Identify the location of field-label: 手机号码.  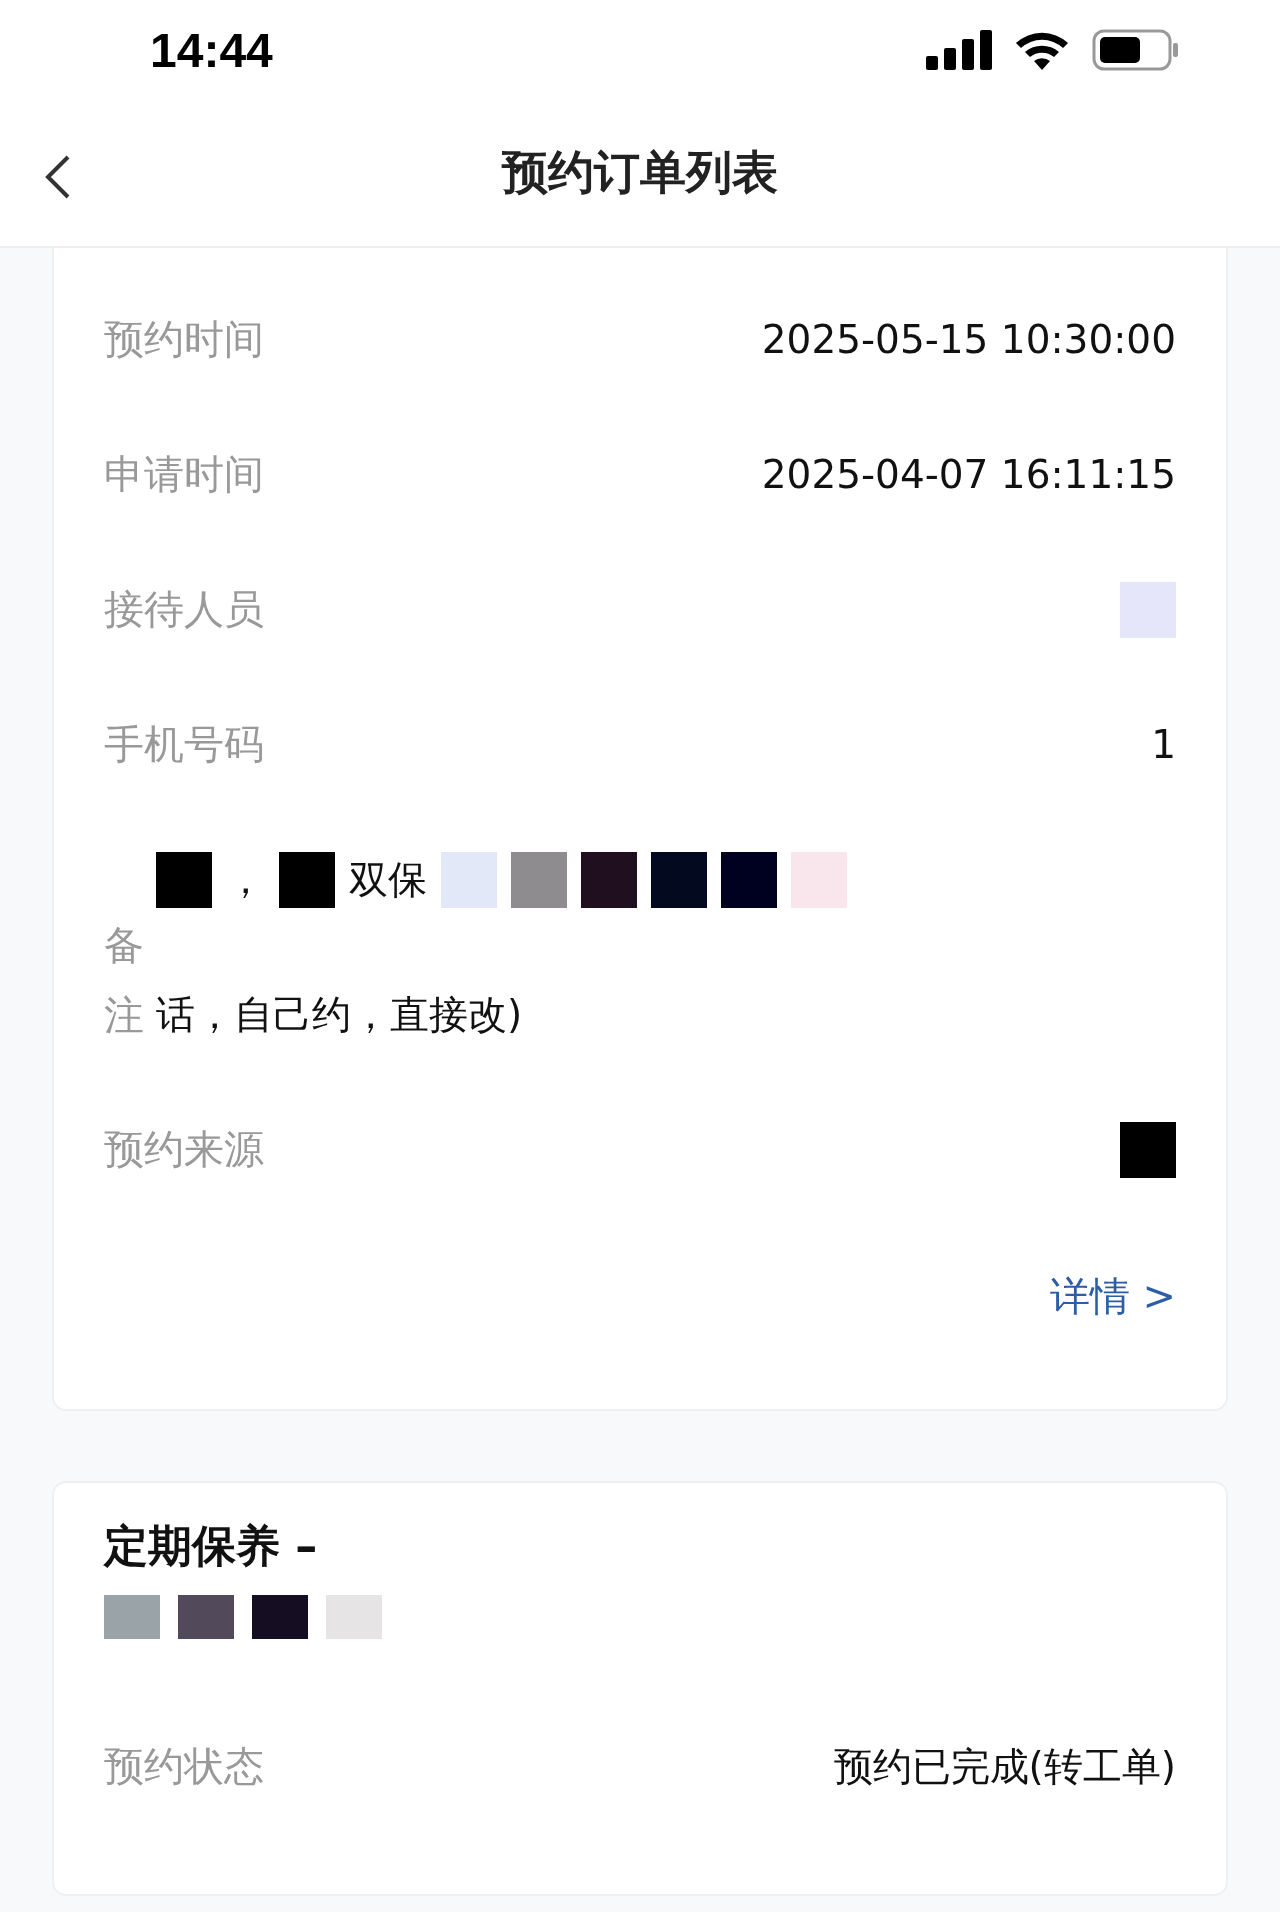
(184, 744).